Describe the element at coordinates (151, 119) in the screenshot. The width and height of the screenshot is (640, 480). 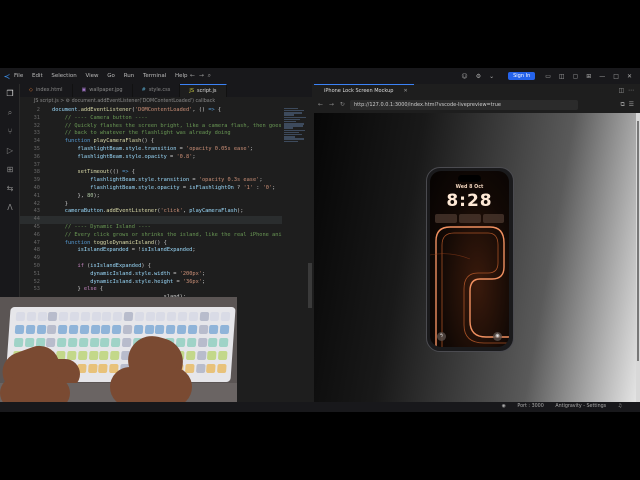
I see `code-line: 31 // ---- Camera button ----` at that location.